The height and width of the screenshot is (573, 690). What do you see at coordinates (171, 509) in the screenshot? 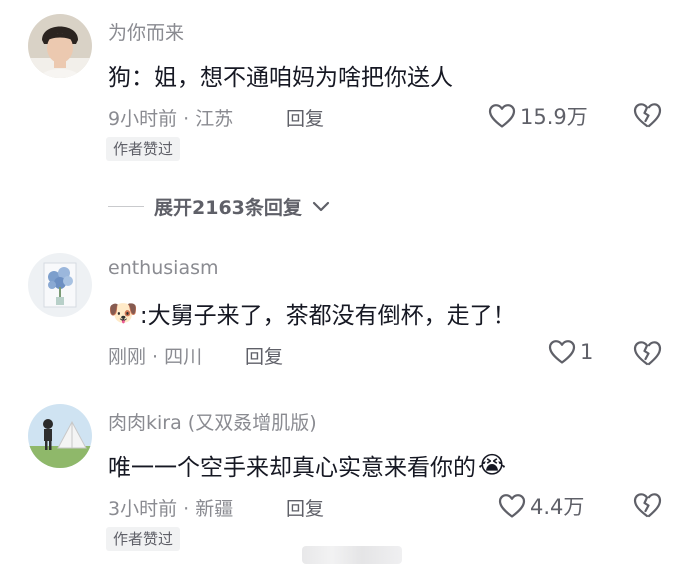
I see `comment-time-location: 3小时前 · 新疆` at bounding box center [171, 509].